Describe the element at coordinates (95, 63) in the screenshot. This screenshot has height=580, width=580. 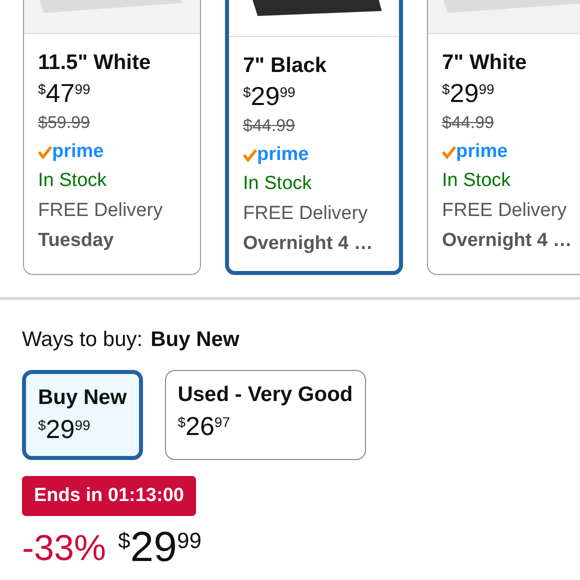
I see `option-title: 11.5" White` at that location.